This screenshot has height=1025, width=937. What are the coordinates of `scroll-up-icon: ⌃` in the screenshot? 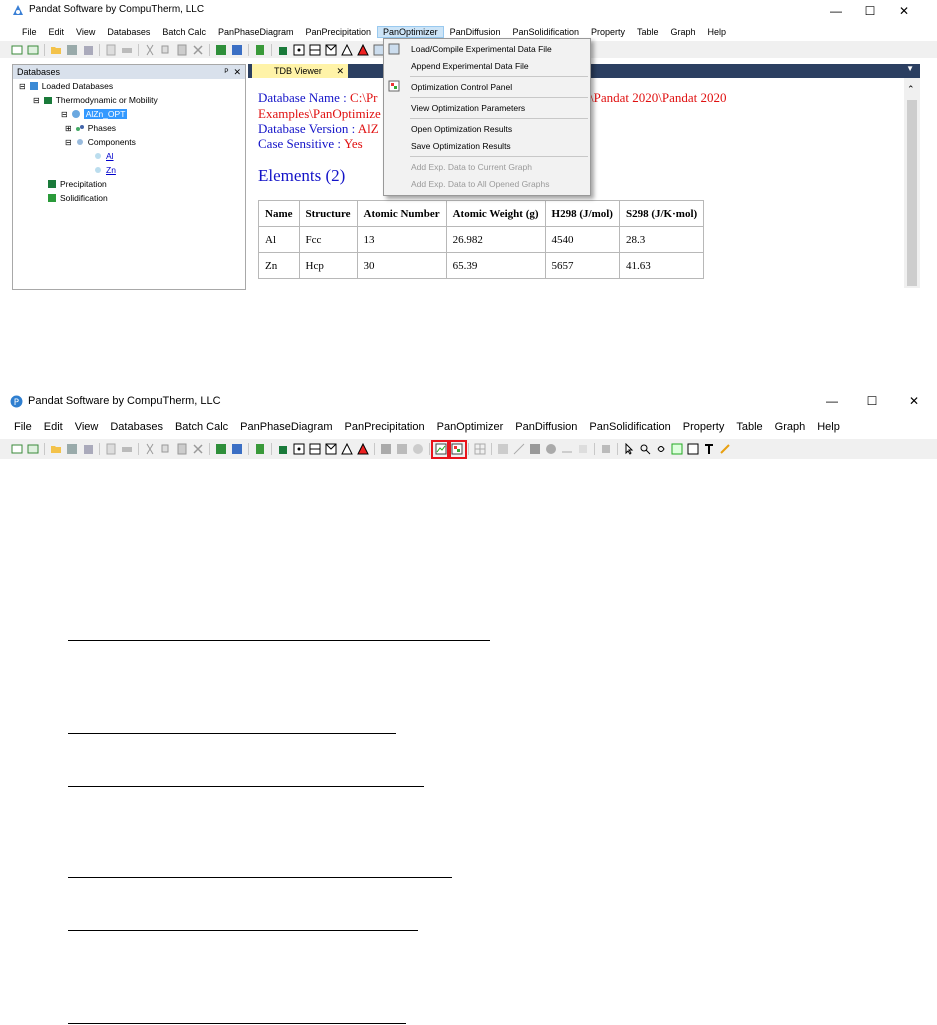 It's located at (911, 89).